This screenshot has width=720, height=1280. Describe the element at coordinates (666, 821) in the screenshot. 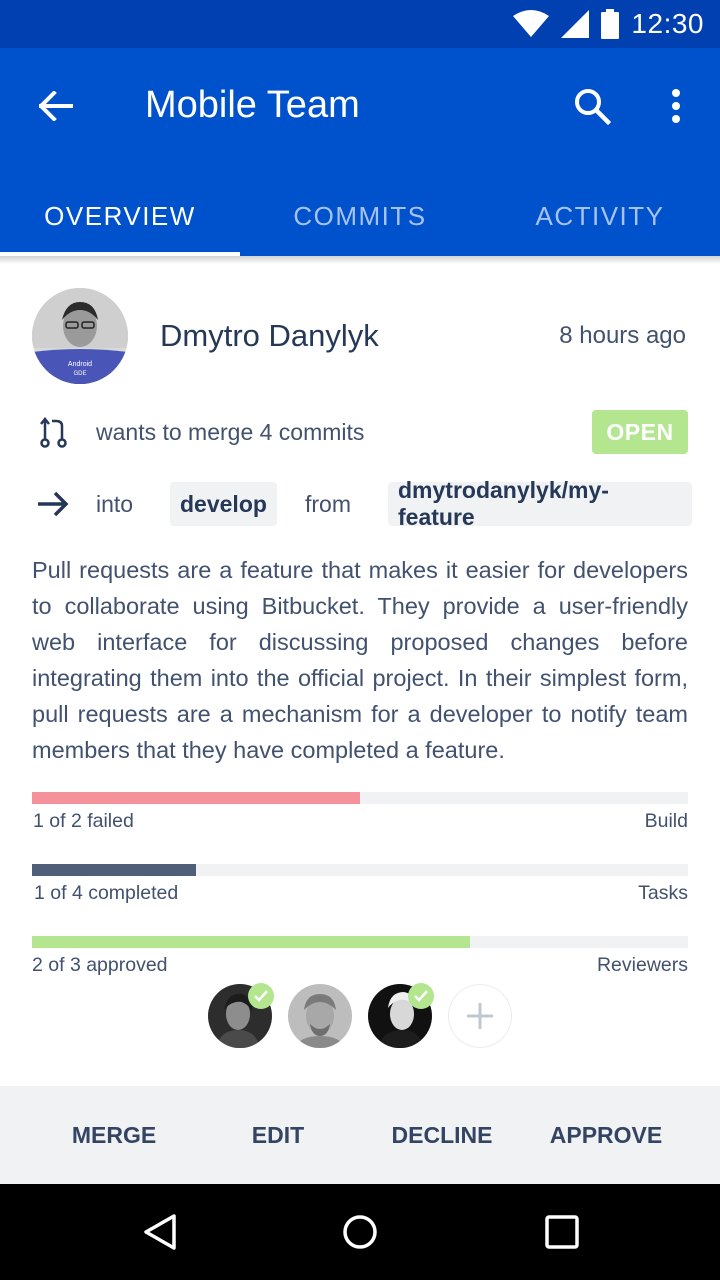

I see `build-label: Build` at that location.